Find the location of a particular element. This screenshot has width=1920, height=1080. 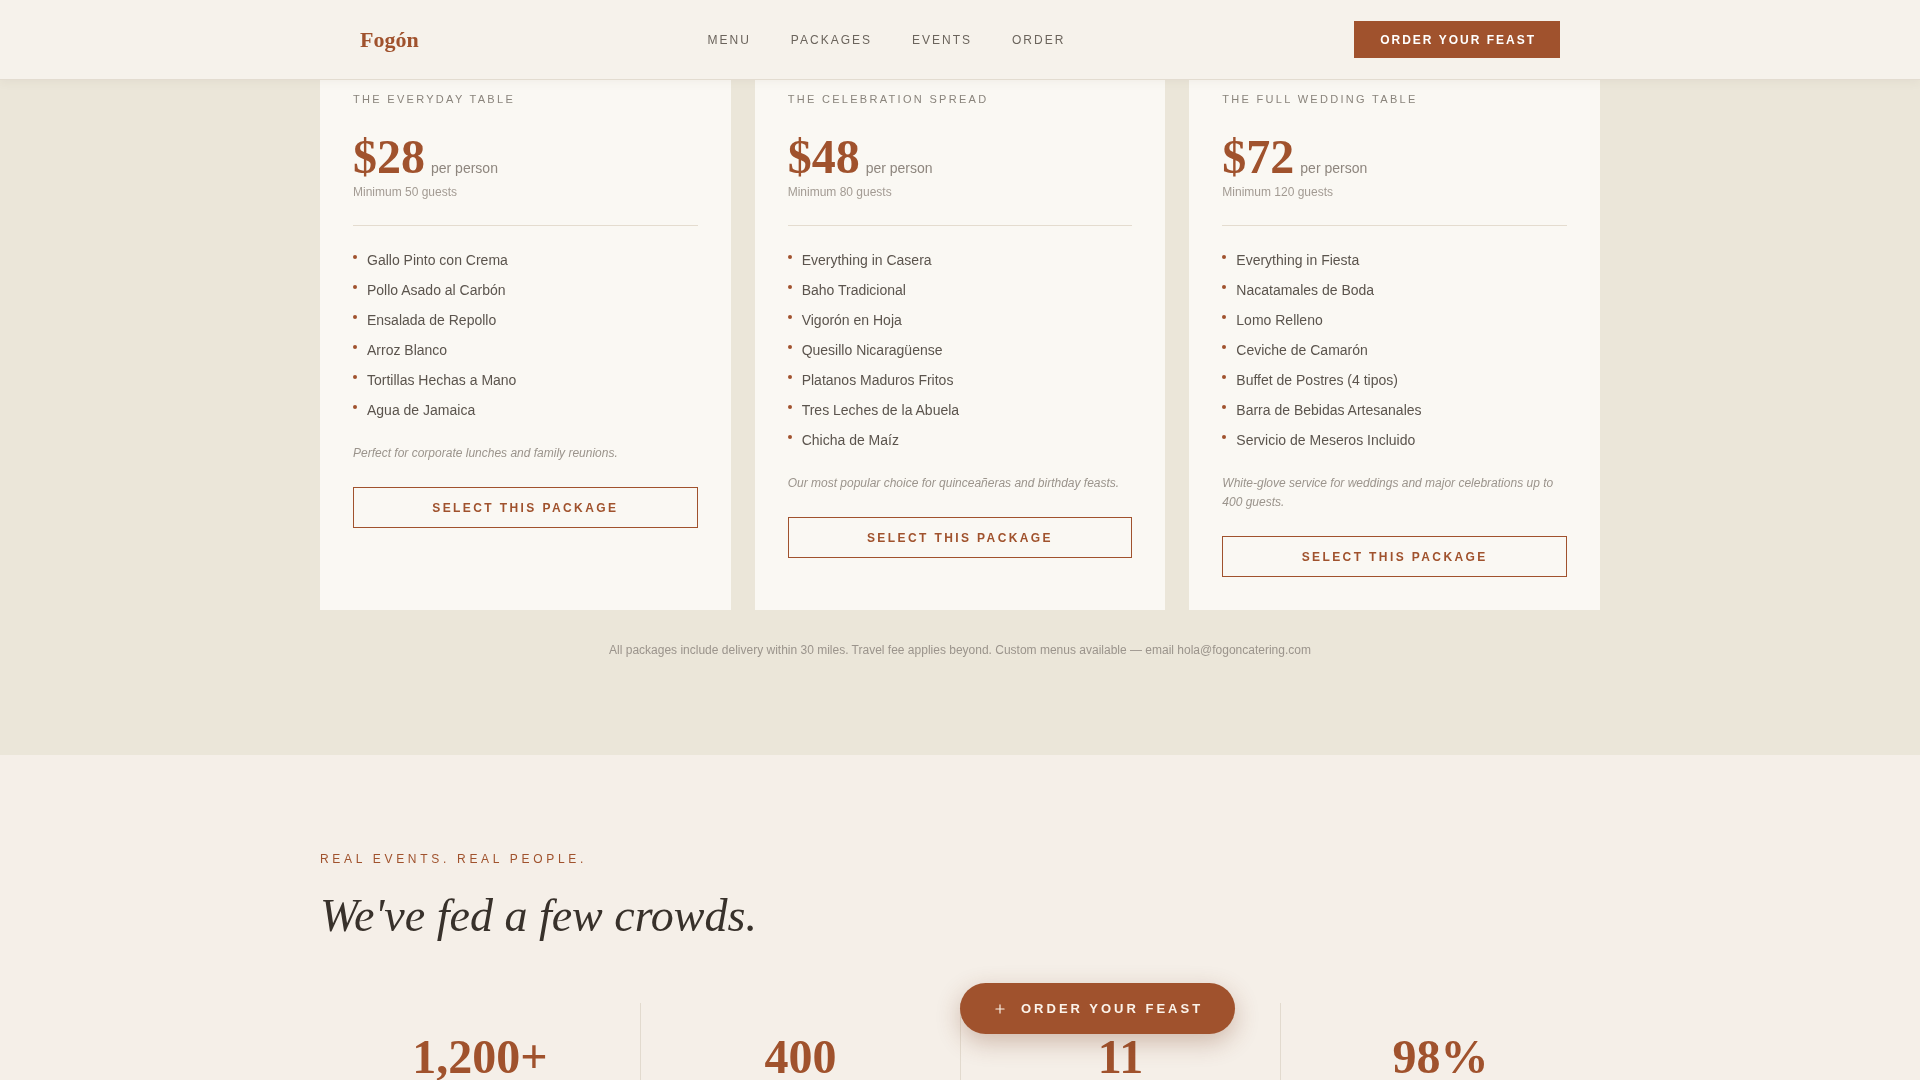

package-subtitle: THE EVERYDAY TABLE is located at coordinates (434, 99).